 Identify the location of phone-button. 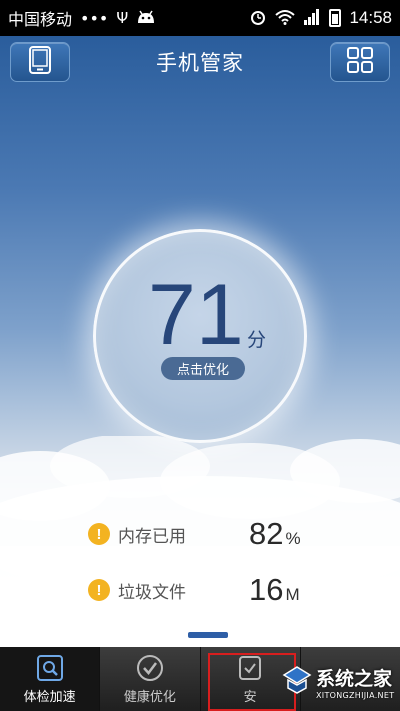
(40, 62).